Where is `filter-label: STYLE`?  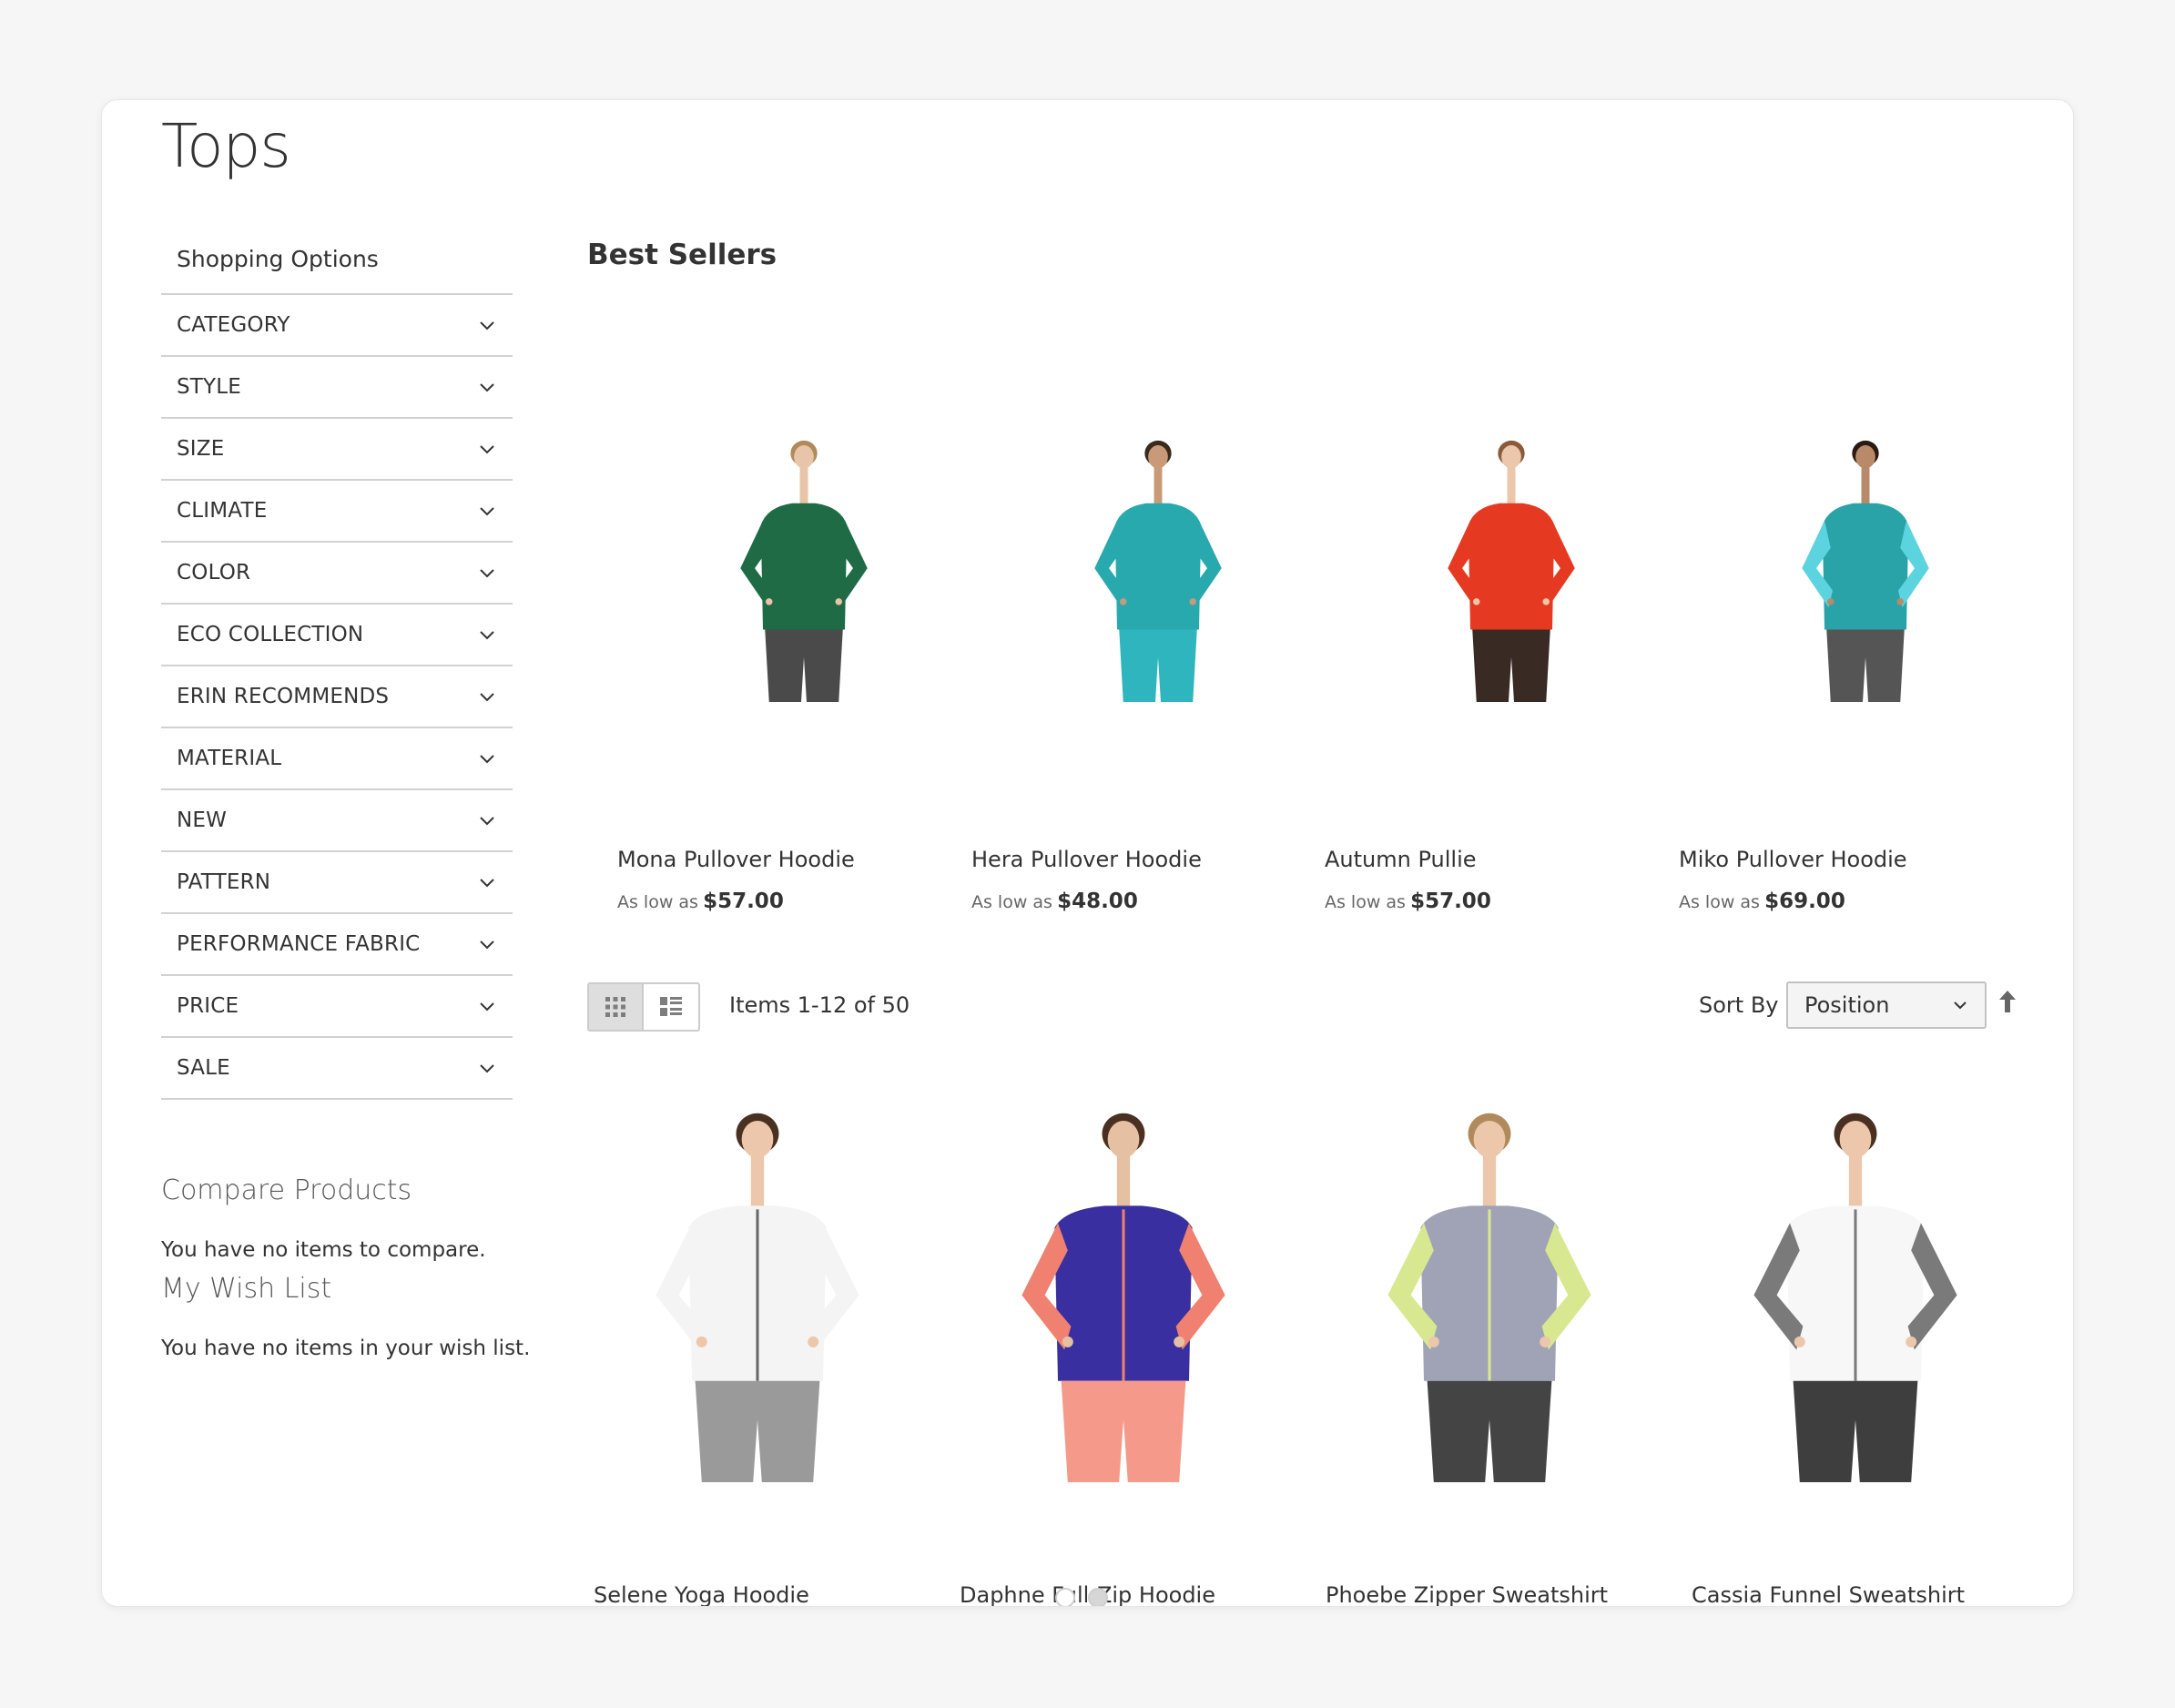 filter-label: STYLE is located at coordinates (209, 387).